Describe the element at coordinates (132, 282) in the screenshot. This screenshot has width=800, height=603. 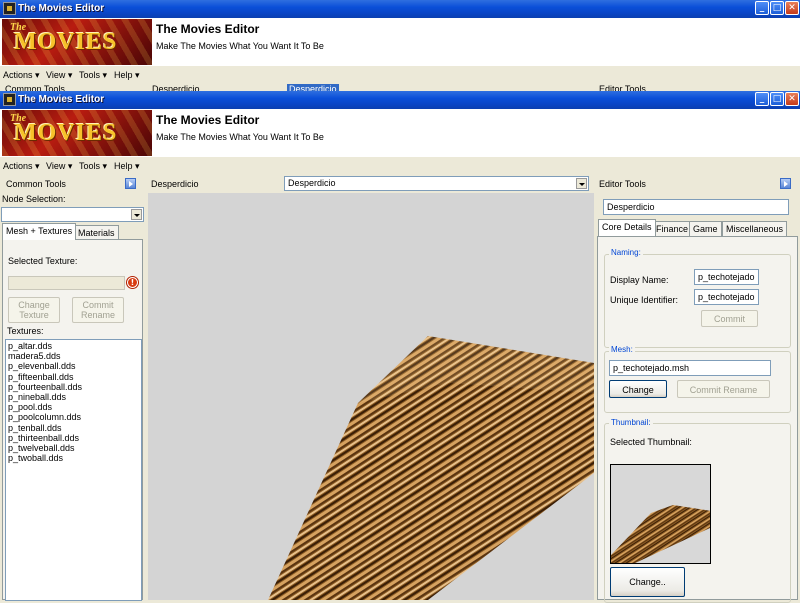
I see `error-icon: !` at that location.